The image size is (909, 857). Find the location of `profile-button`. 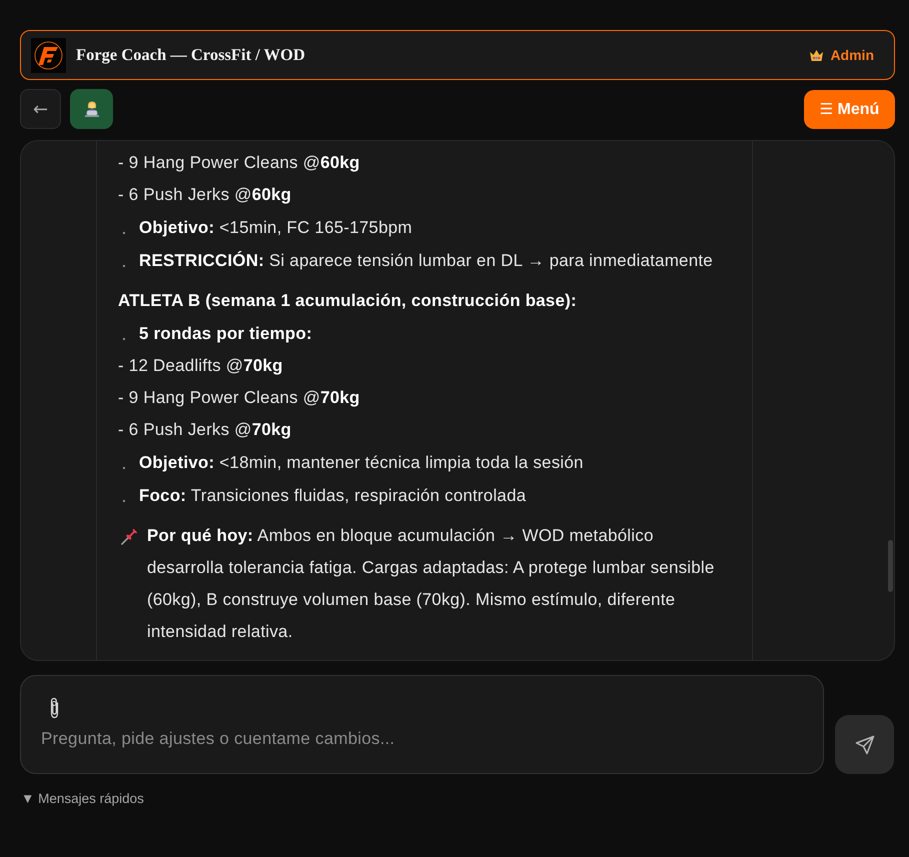

profile-button is located at coordinates (91, 109).